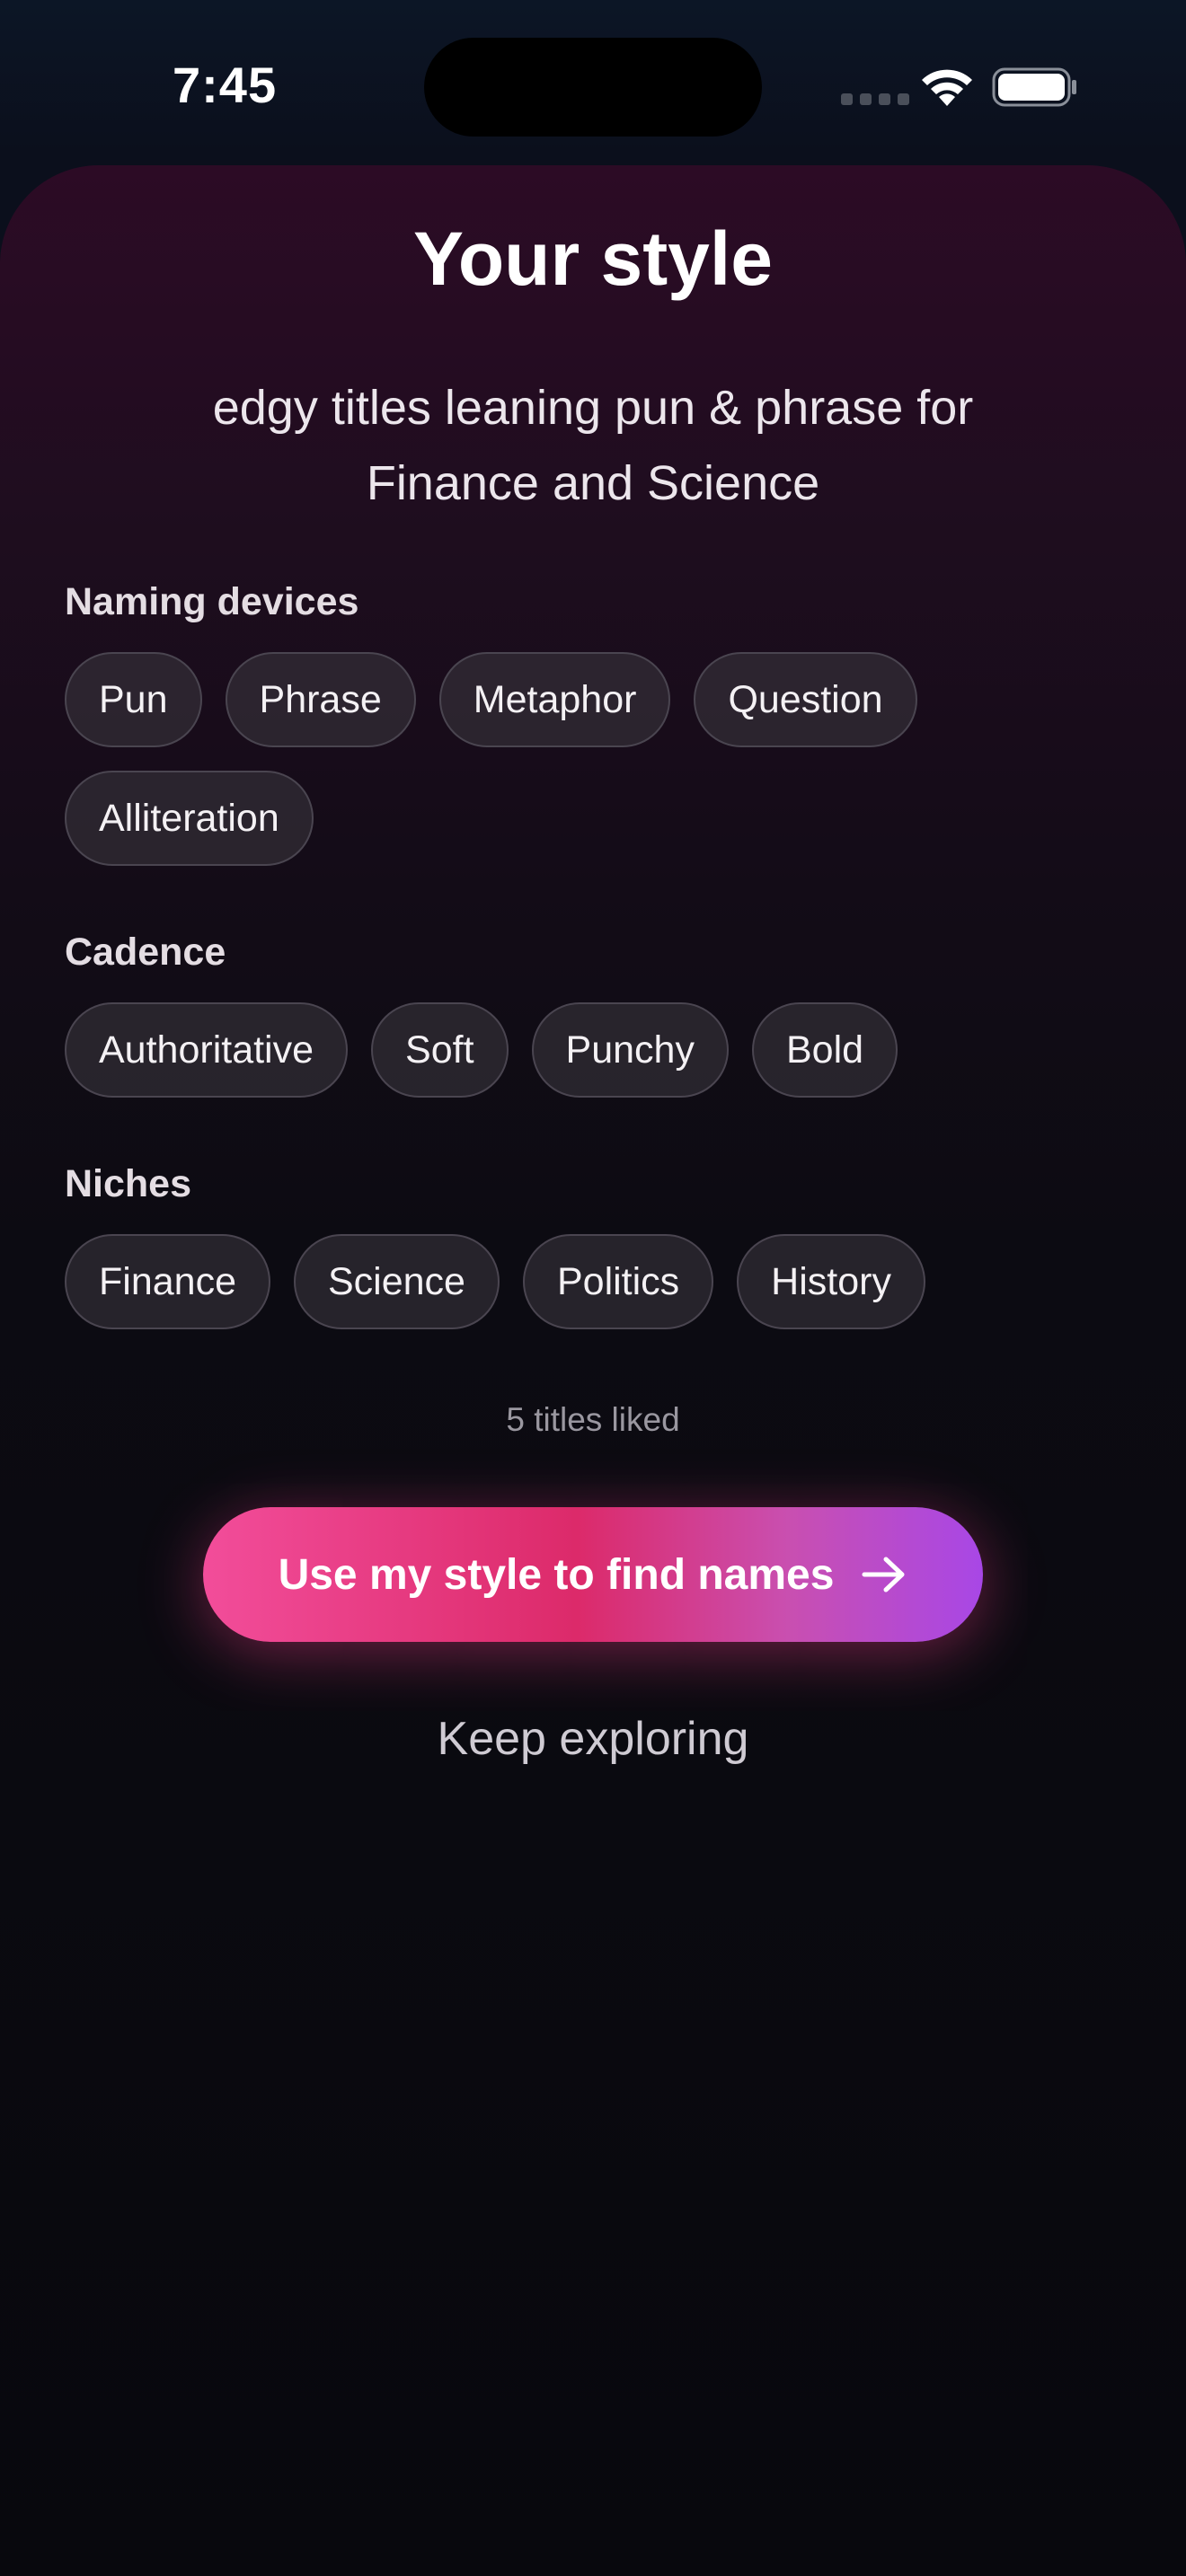 Image resolution: width=1186 pixels, height=2576 pixels. Describe the element at coordinates (947, 87) in the screenshot. I see `wifi-icon` at that location.